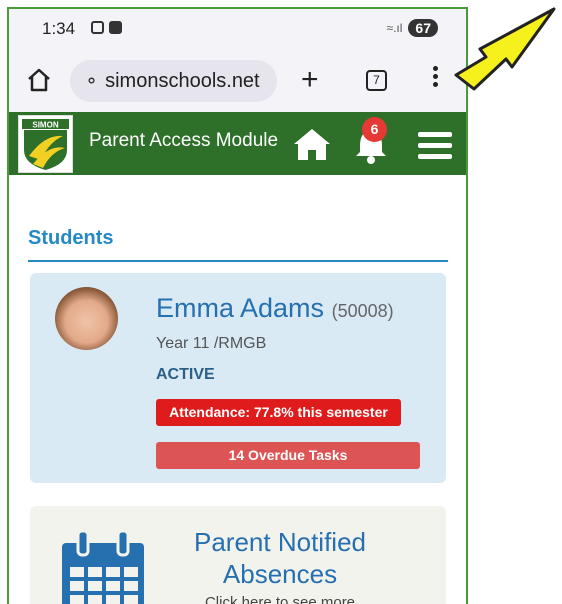 This screenshot has width=562, height=604. Describe the element at coordinates (184, 140) in the screenshot. I see `app-title: Parent Access Module` at that location.